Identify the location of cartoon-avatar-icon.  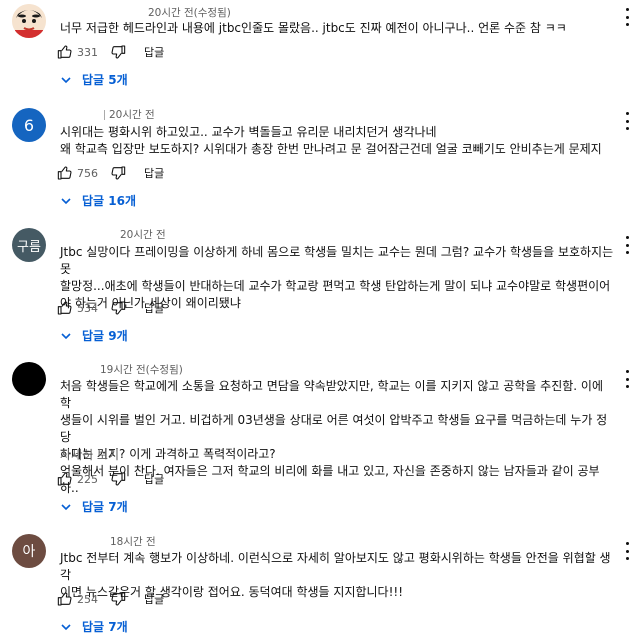
(29, 21).